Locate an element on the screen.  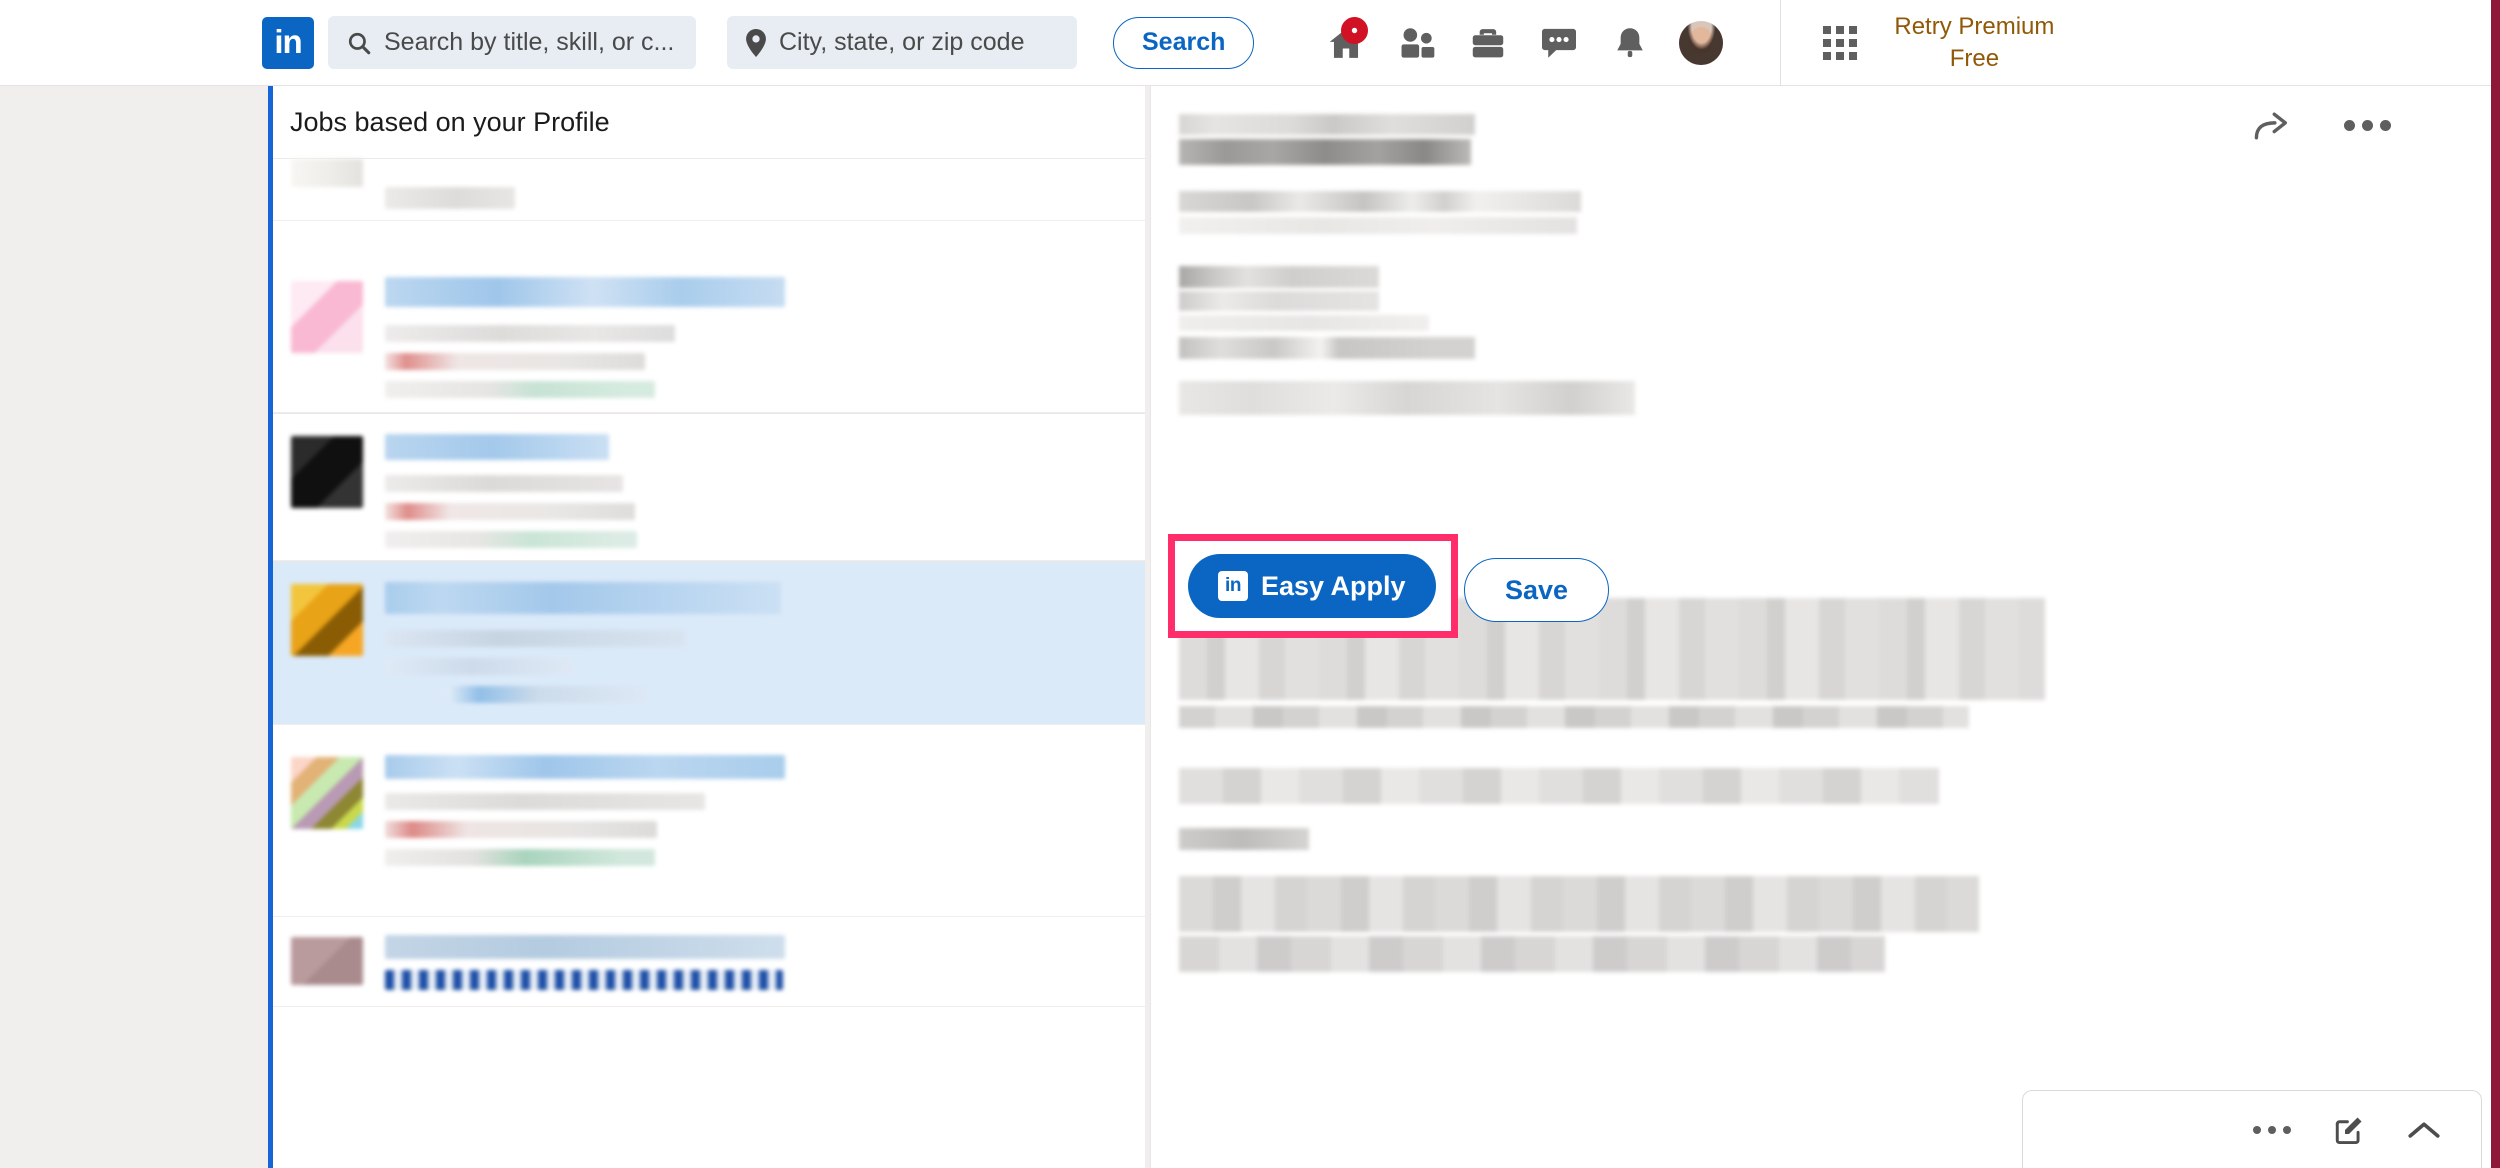
right-edge-stripe is located at coordinates (2495, 584).